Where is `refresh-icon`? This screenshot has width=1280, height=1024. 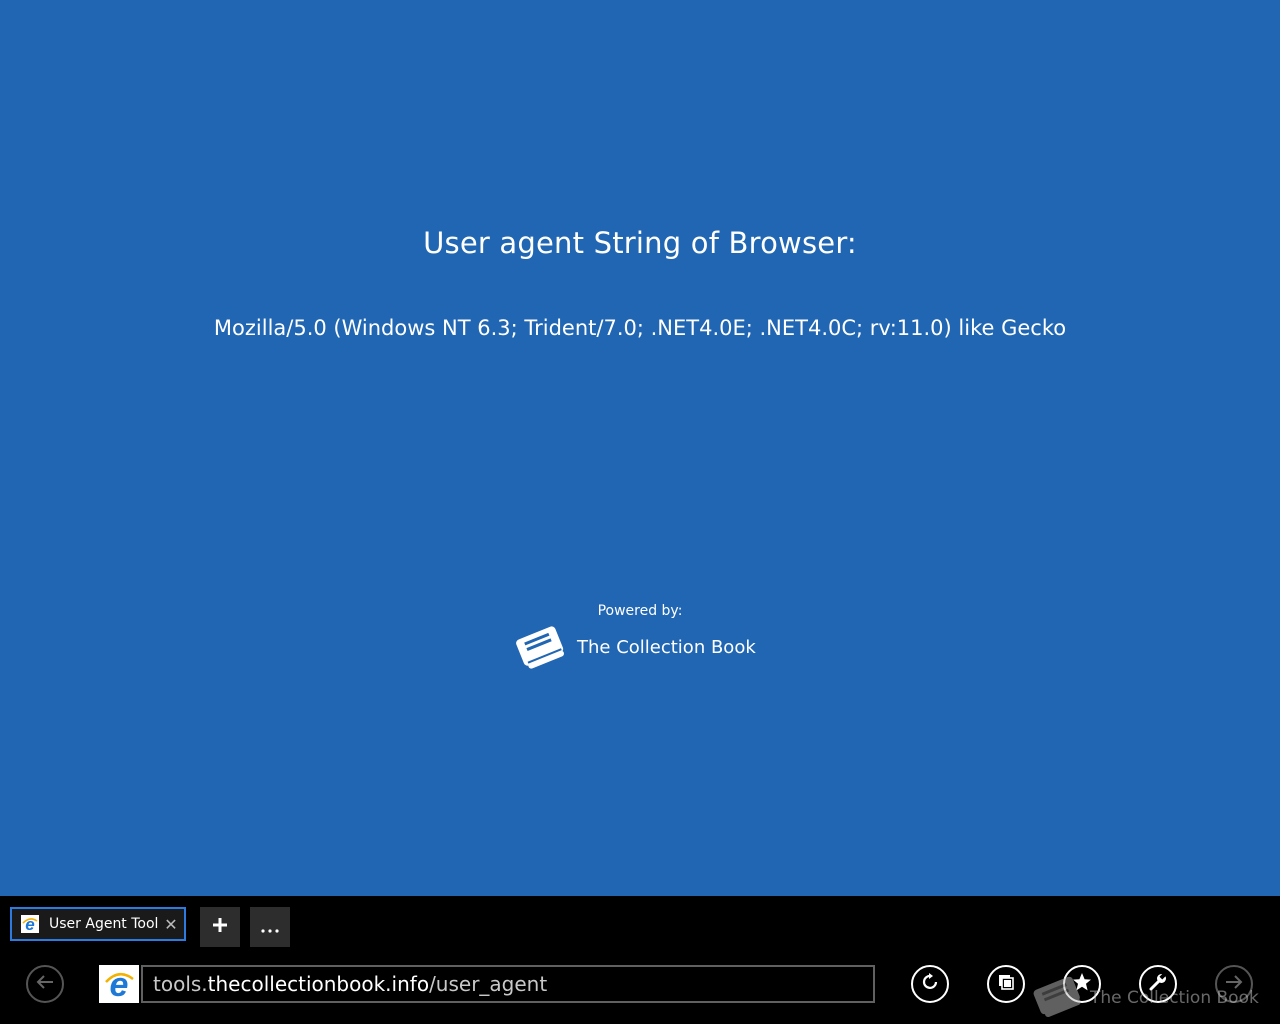 refresh-icon is located at coordinates (930, 984).